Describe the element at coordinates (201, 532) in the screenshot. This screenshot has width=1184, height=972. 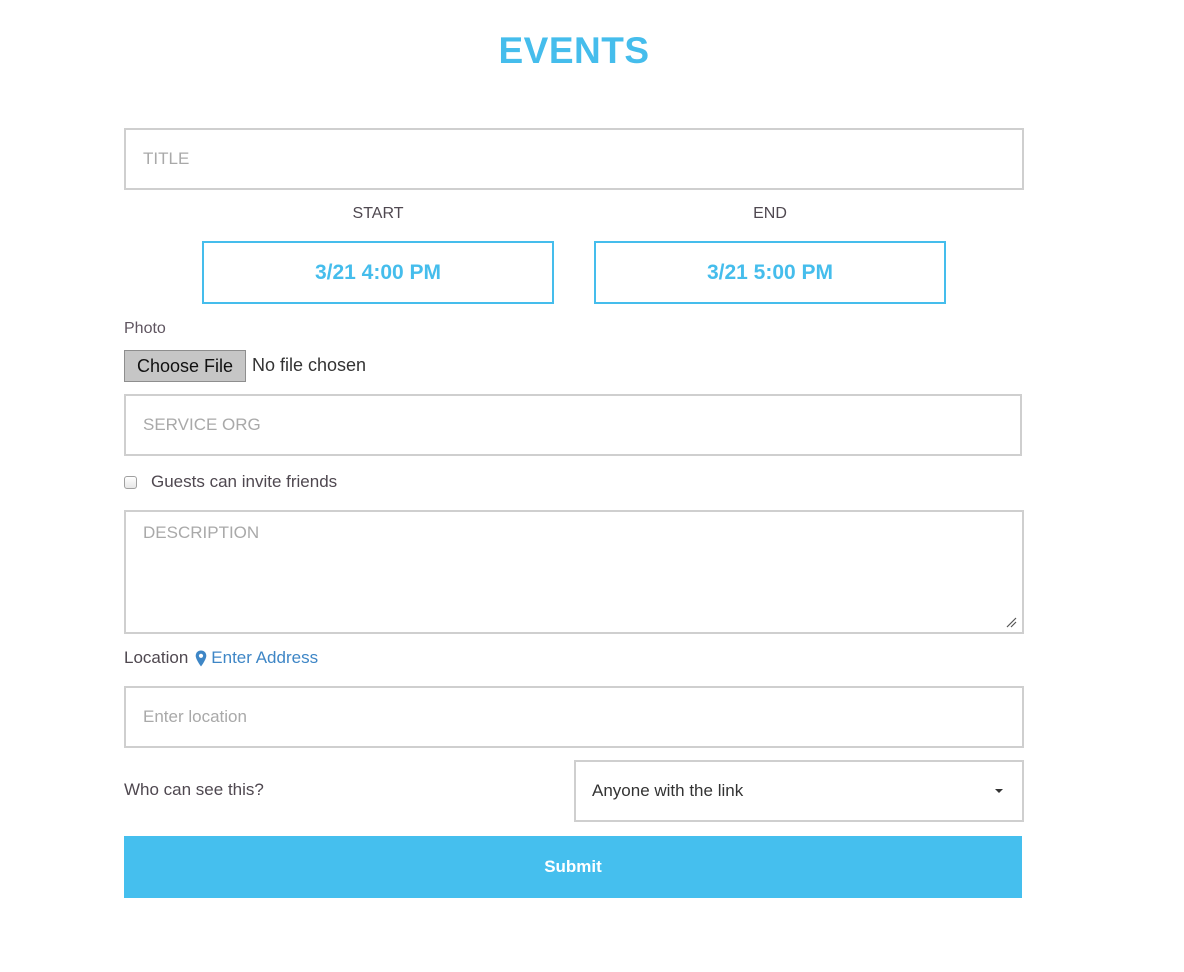
I see `description-placeholder: DESCRIPTION` at that location.